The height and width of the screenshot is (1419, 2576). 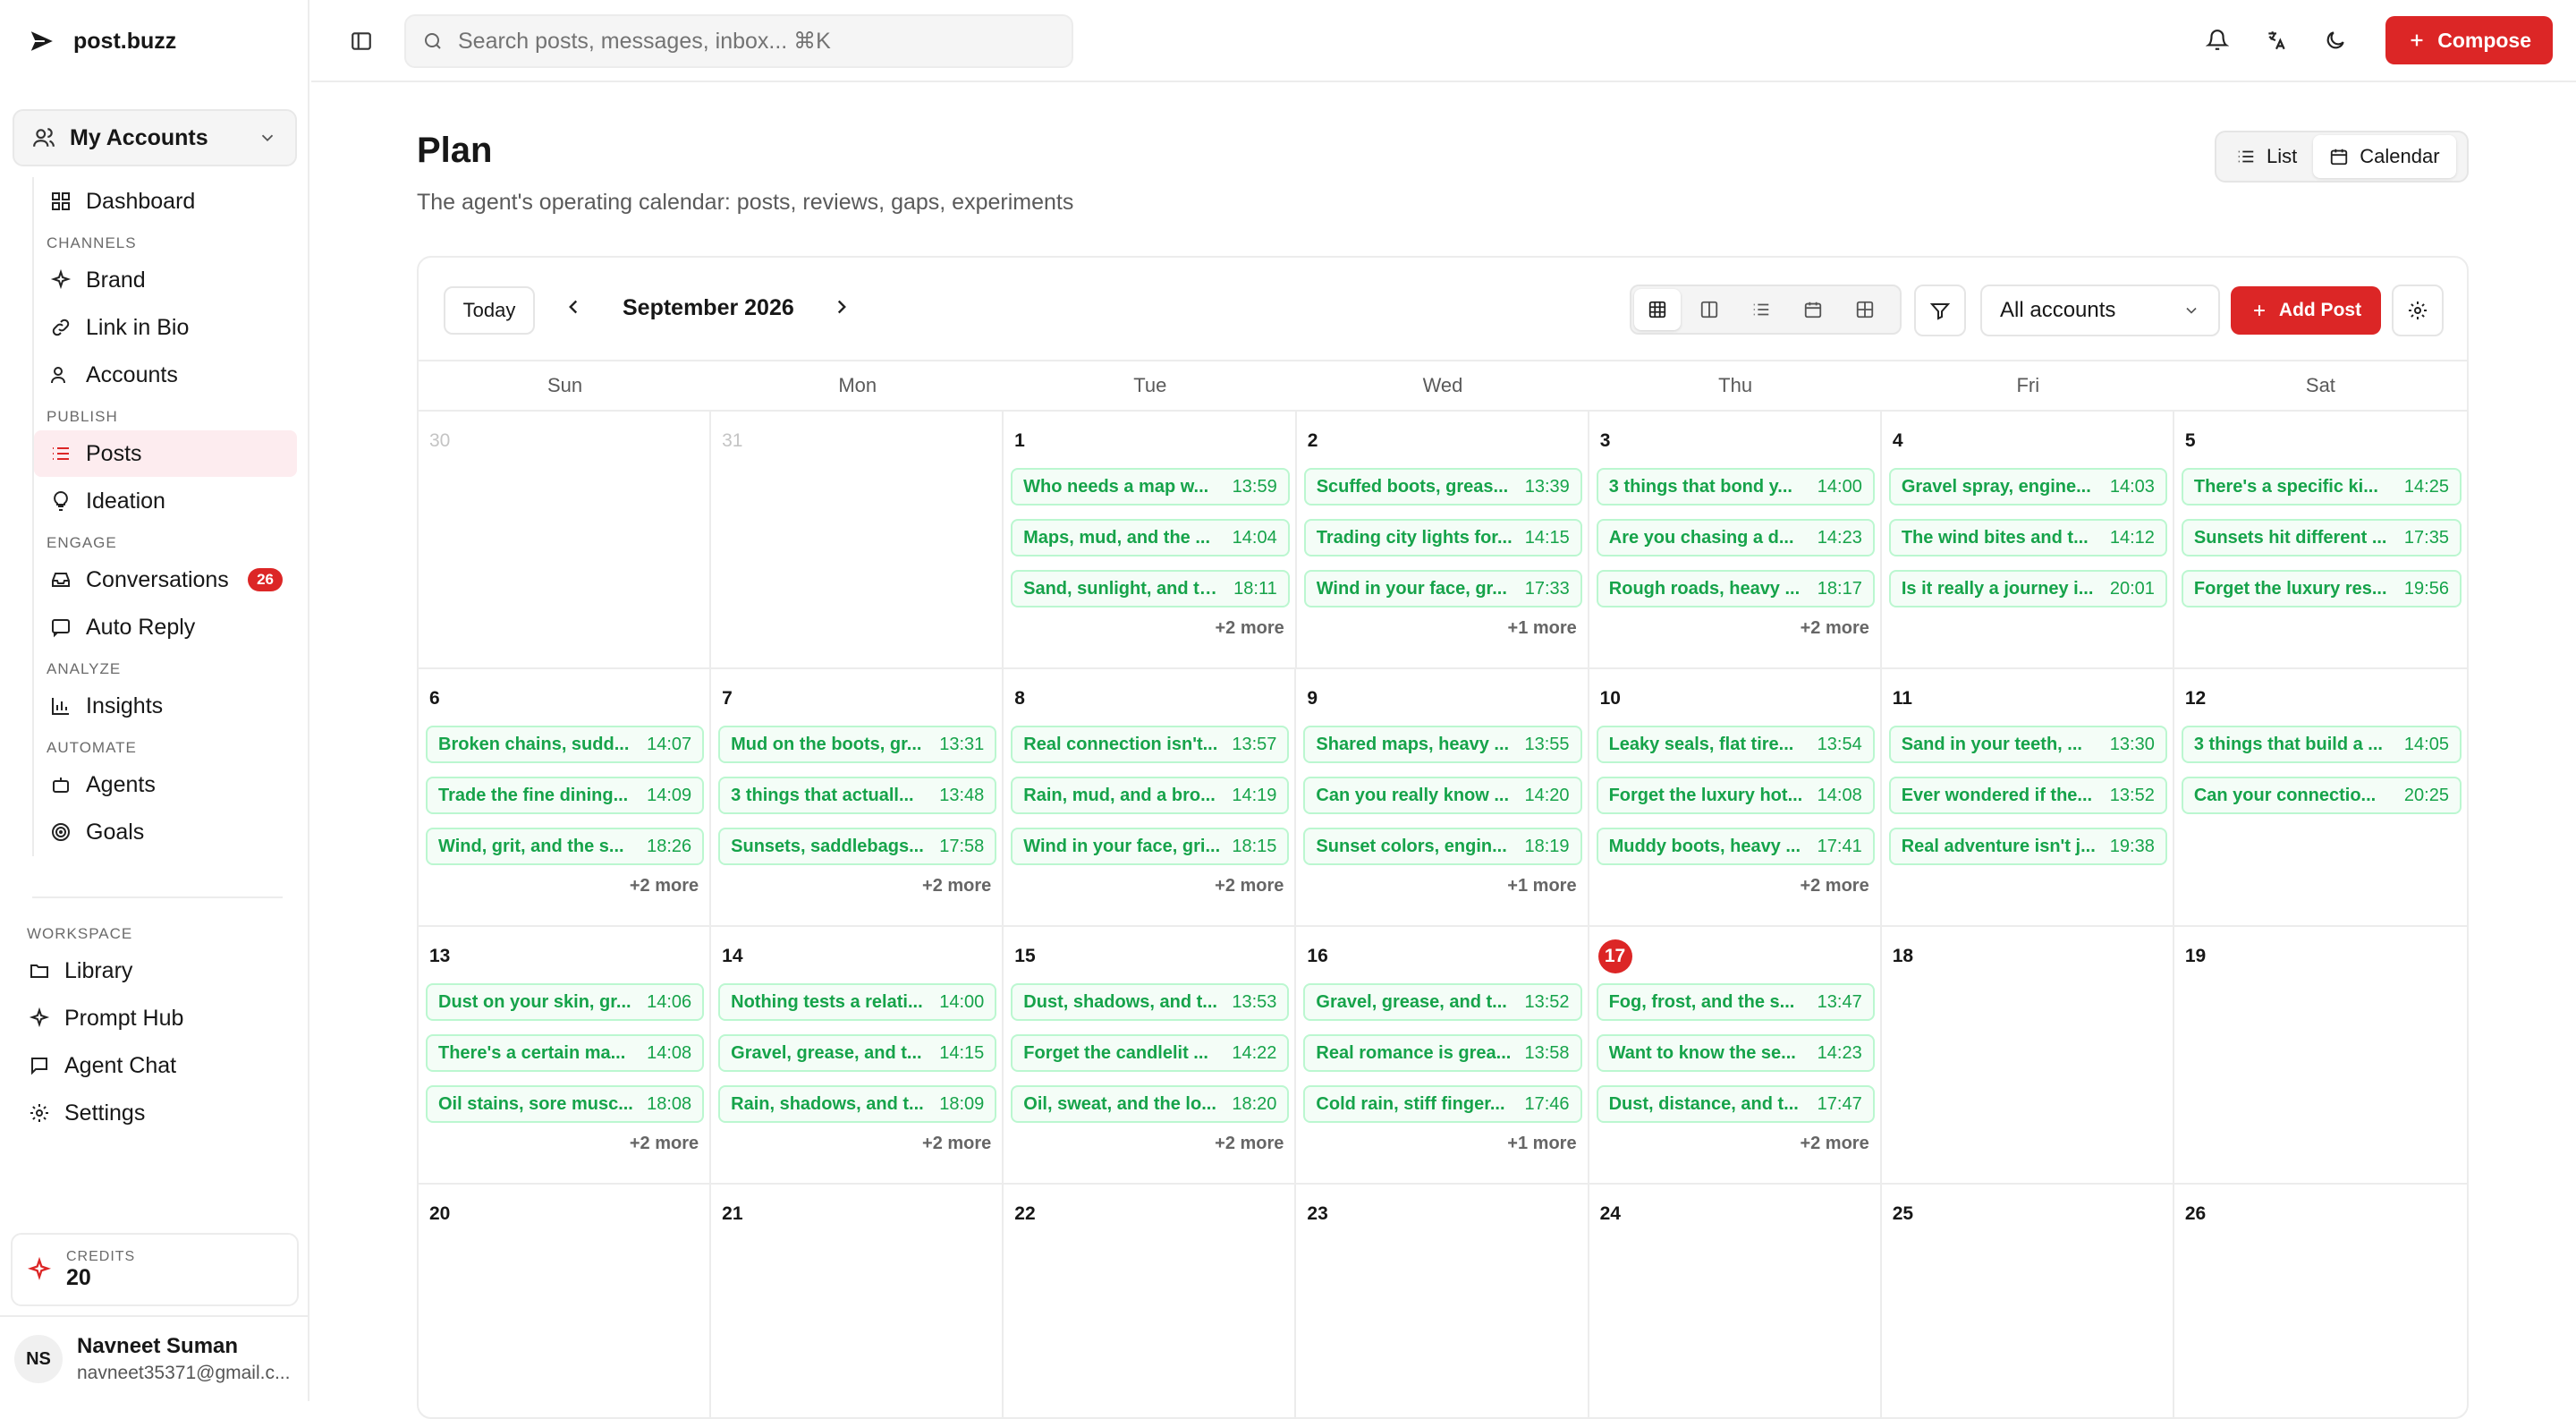 What do you see at coordinates (165, 627) in the screenshot?
I see `sidebar-item-auto-reply: Auto Reply` at bounding box center [165, 627].